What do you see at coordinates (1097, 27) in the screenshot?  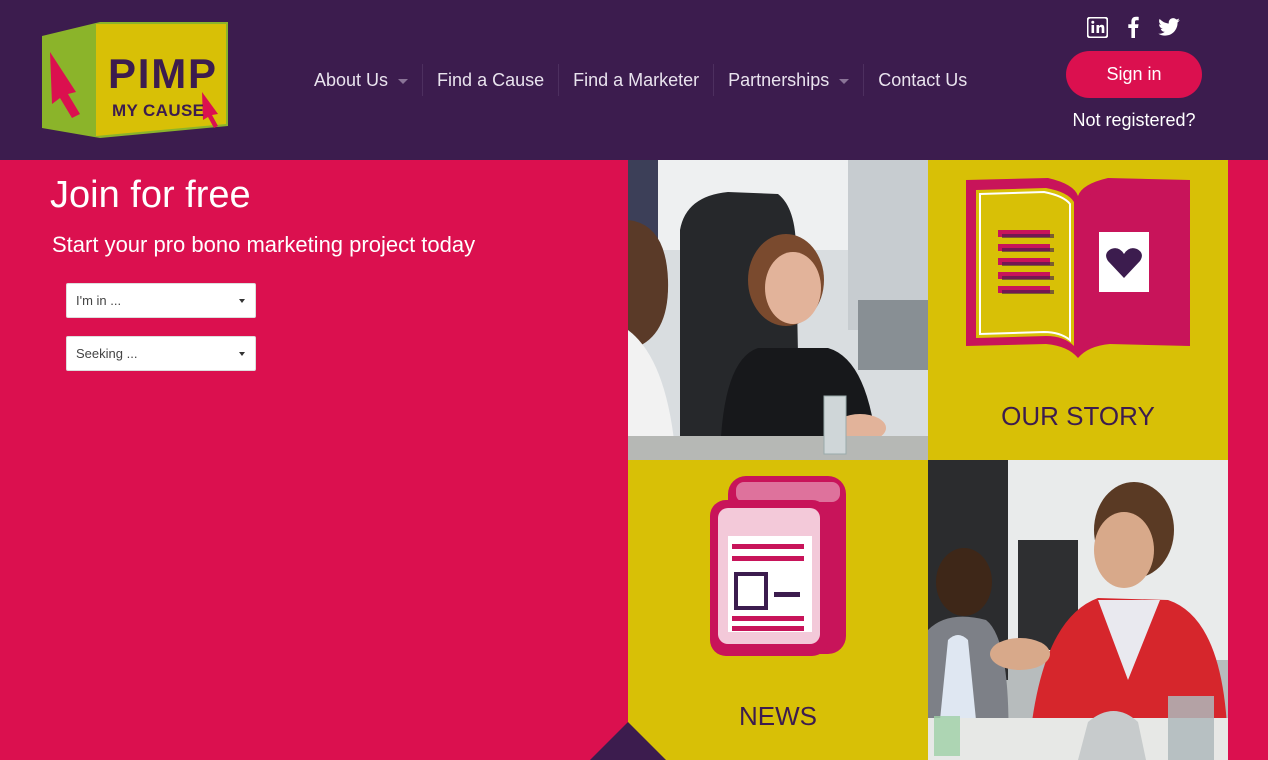 I see `linkedin-icon` at bounding box center [1097, 27].